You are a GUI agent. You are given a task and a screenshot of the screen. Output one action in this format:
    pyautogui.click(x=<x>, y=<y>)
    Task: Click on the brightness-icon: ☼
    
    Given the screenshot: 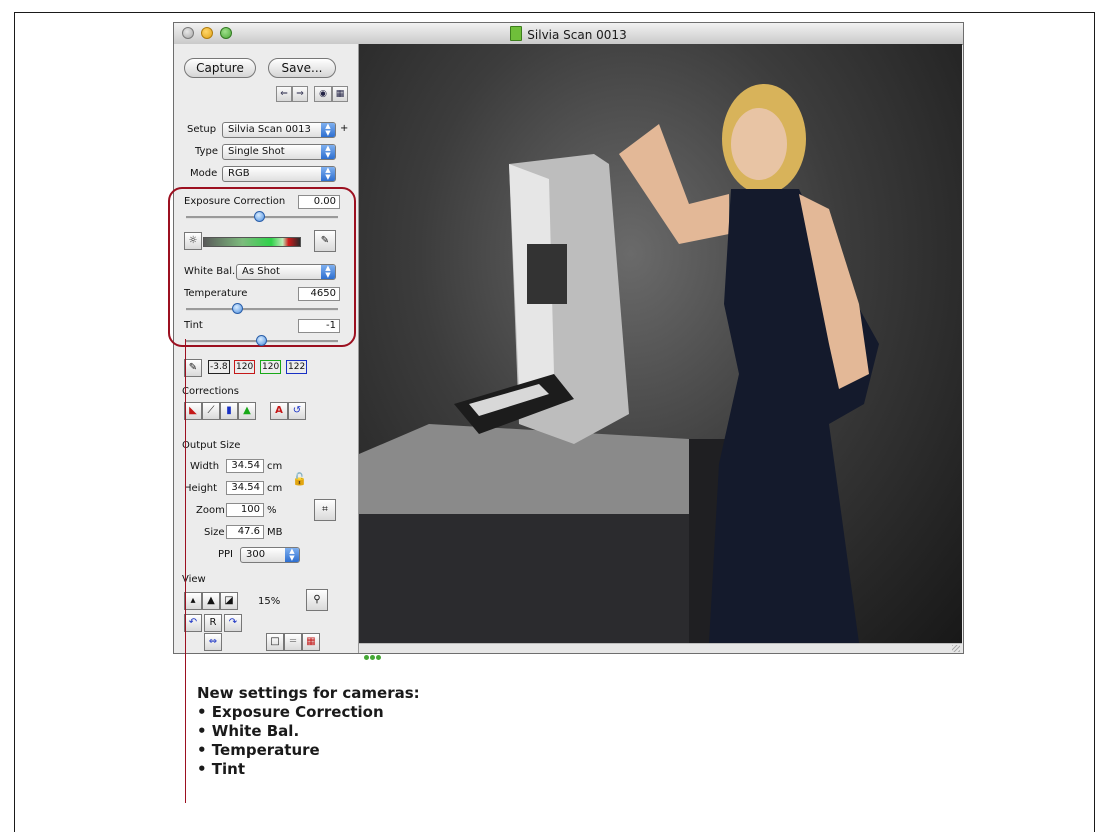 What is the action you would take?
    pyautogui.click(x=193, y=241)
    